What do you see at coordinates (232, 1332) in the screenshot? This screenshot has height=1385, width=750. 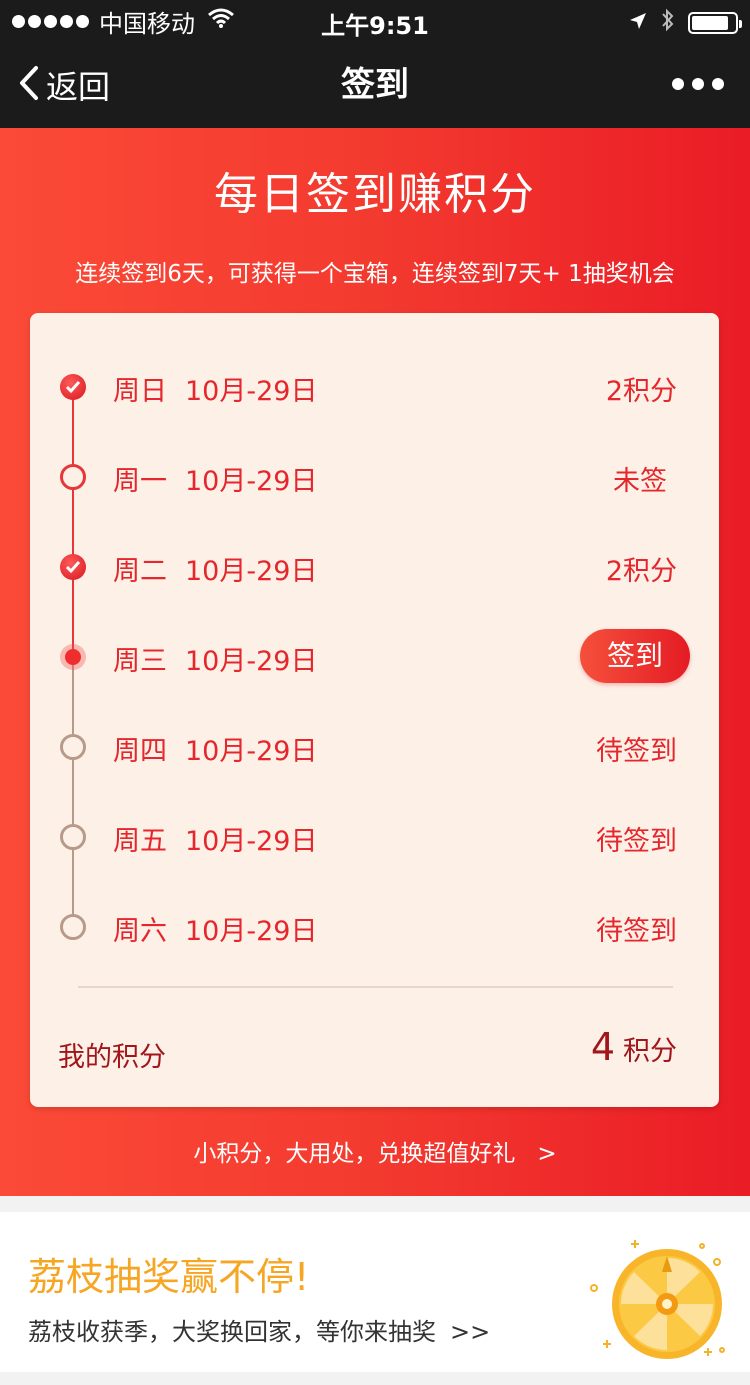 I see `promo-subtitle-text: 荔枝收获季，大奖换回家，等你来抽奖` at bounding box center [232, 1332].